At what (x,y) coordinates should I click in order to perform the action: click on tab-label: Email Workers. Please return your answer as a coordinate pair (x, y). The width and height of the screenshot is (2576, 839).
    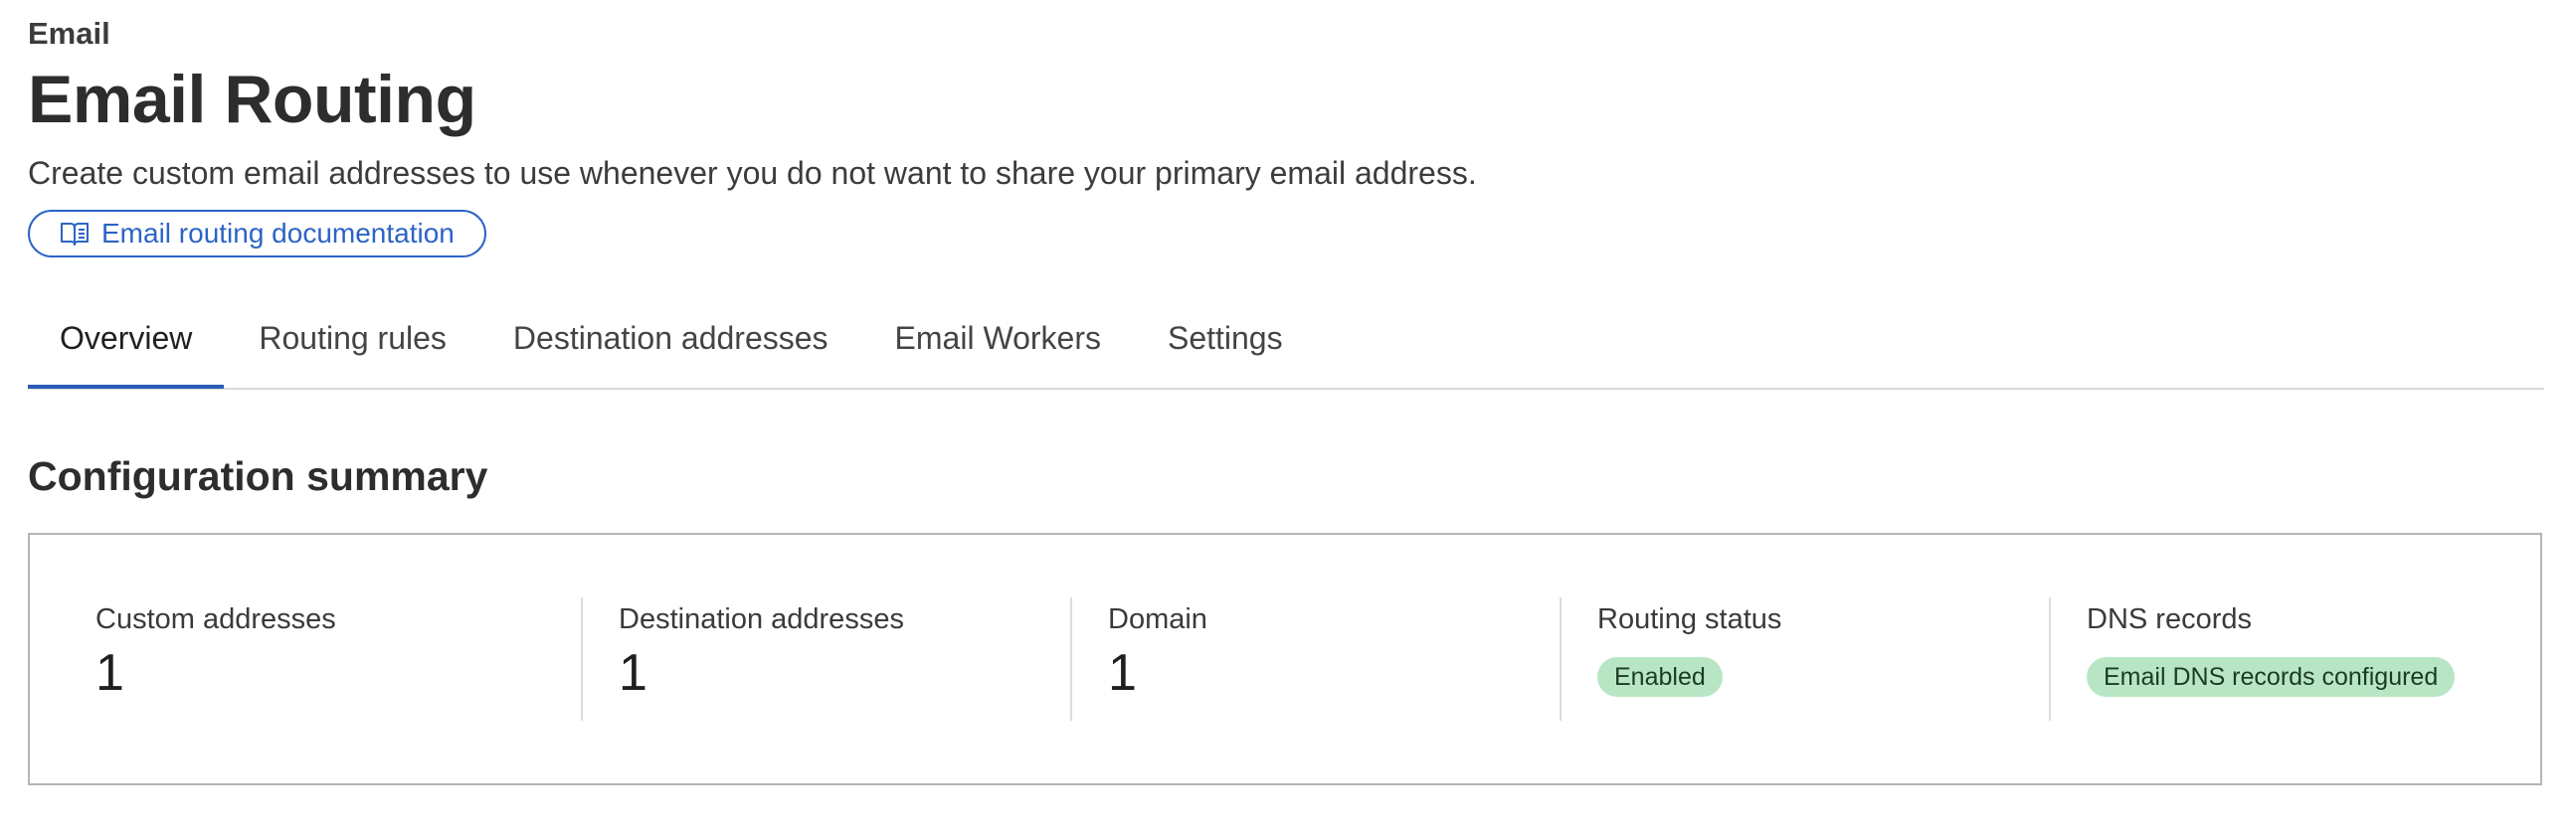
    Looking at the image, I should click on (997, 338).